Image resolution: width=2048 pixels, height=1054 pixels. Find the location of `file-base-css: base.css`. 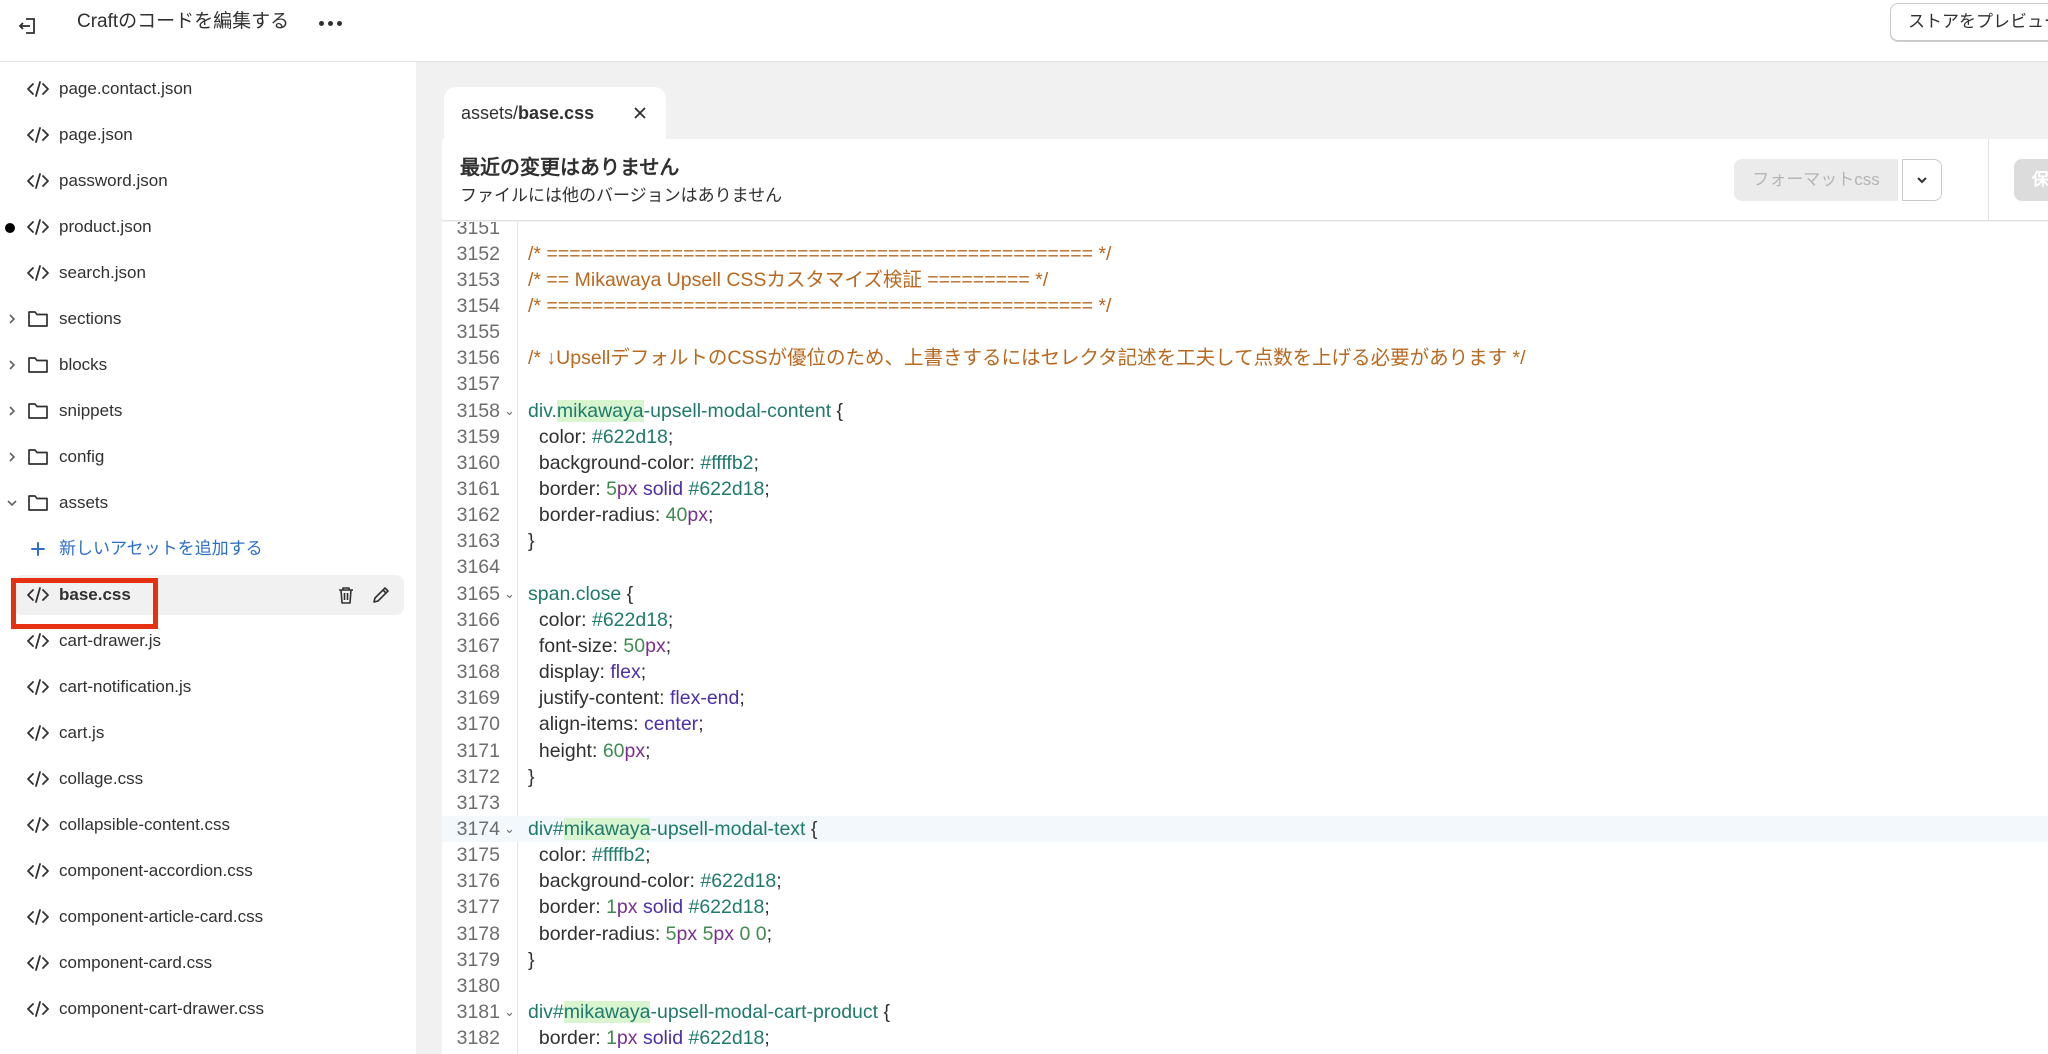

file-base-css: base.css is located at coordinates (208, 602).